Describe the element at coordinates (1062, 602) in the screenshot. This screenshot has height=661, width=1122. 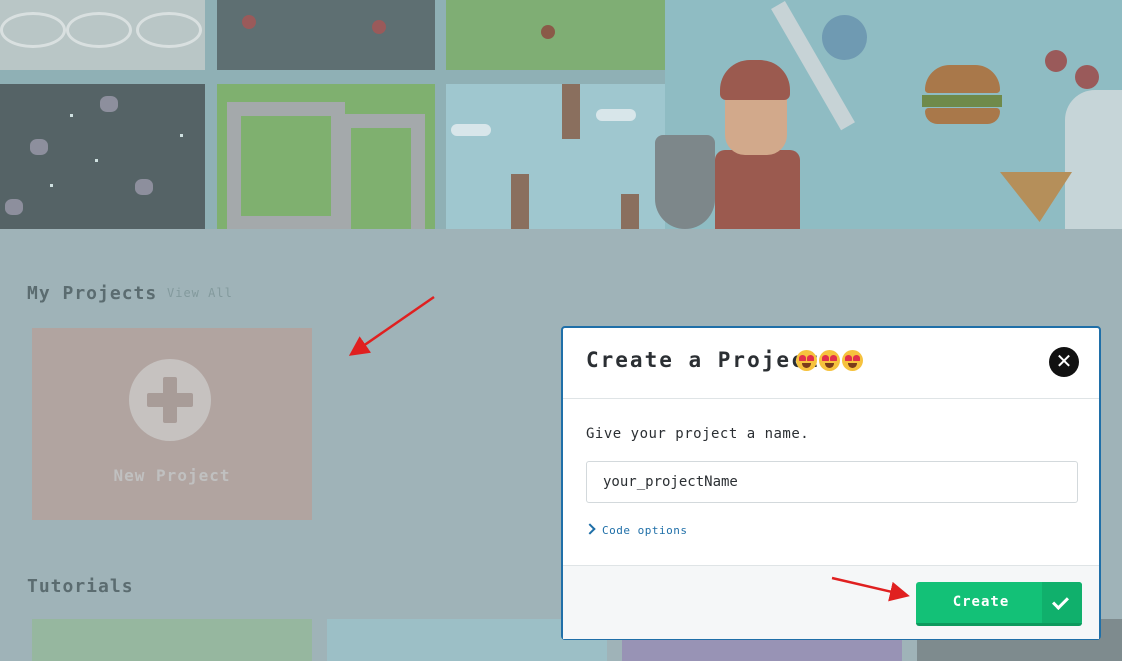
I see `check-icon` at that location.